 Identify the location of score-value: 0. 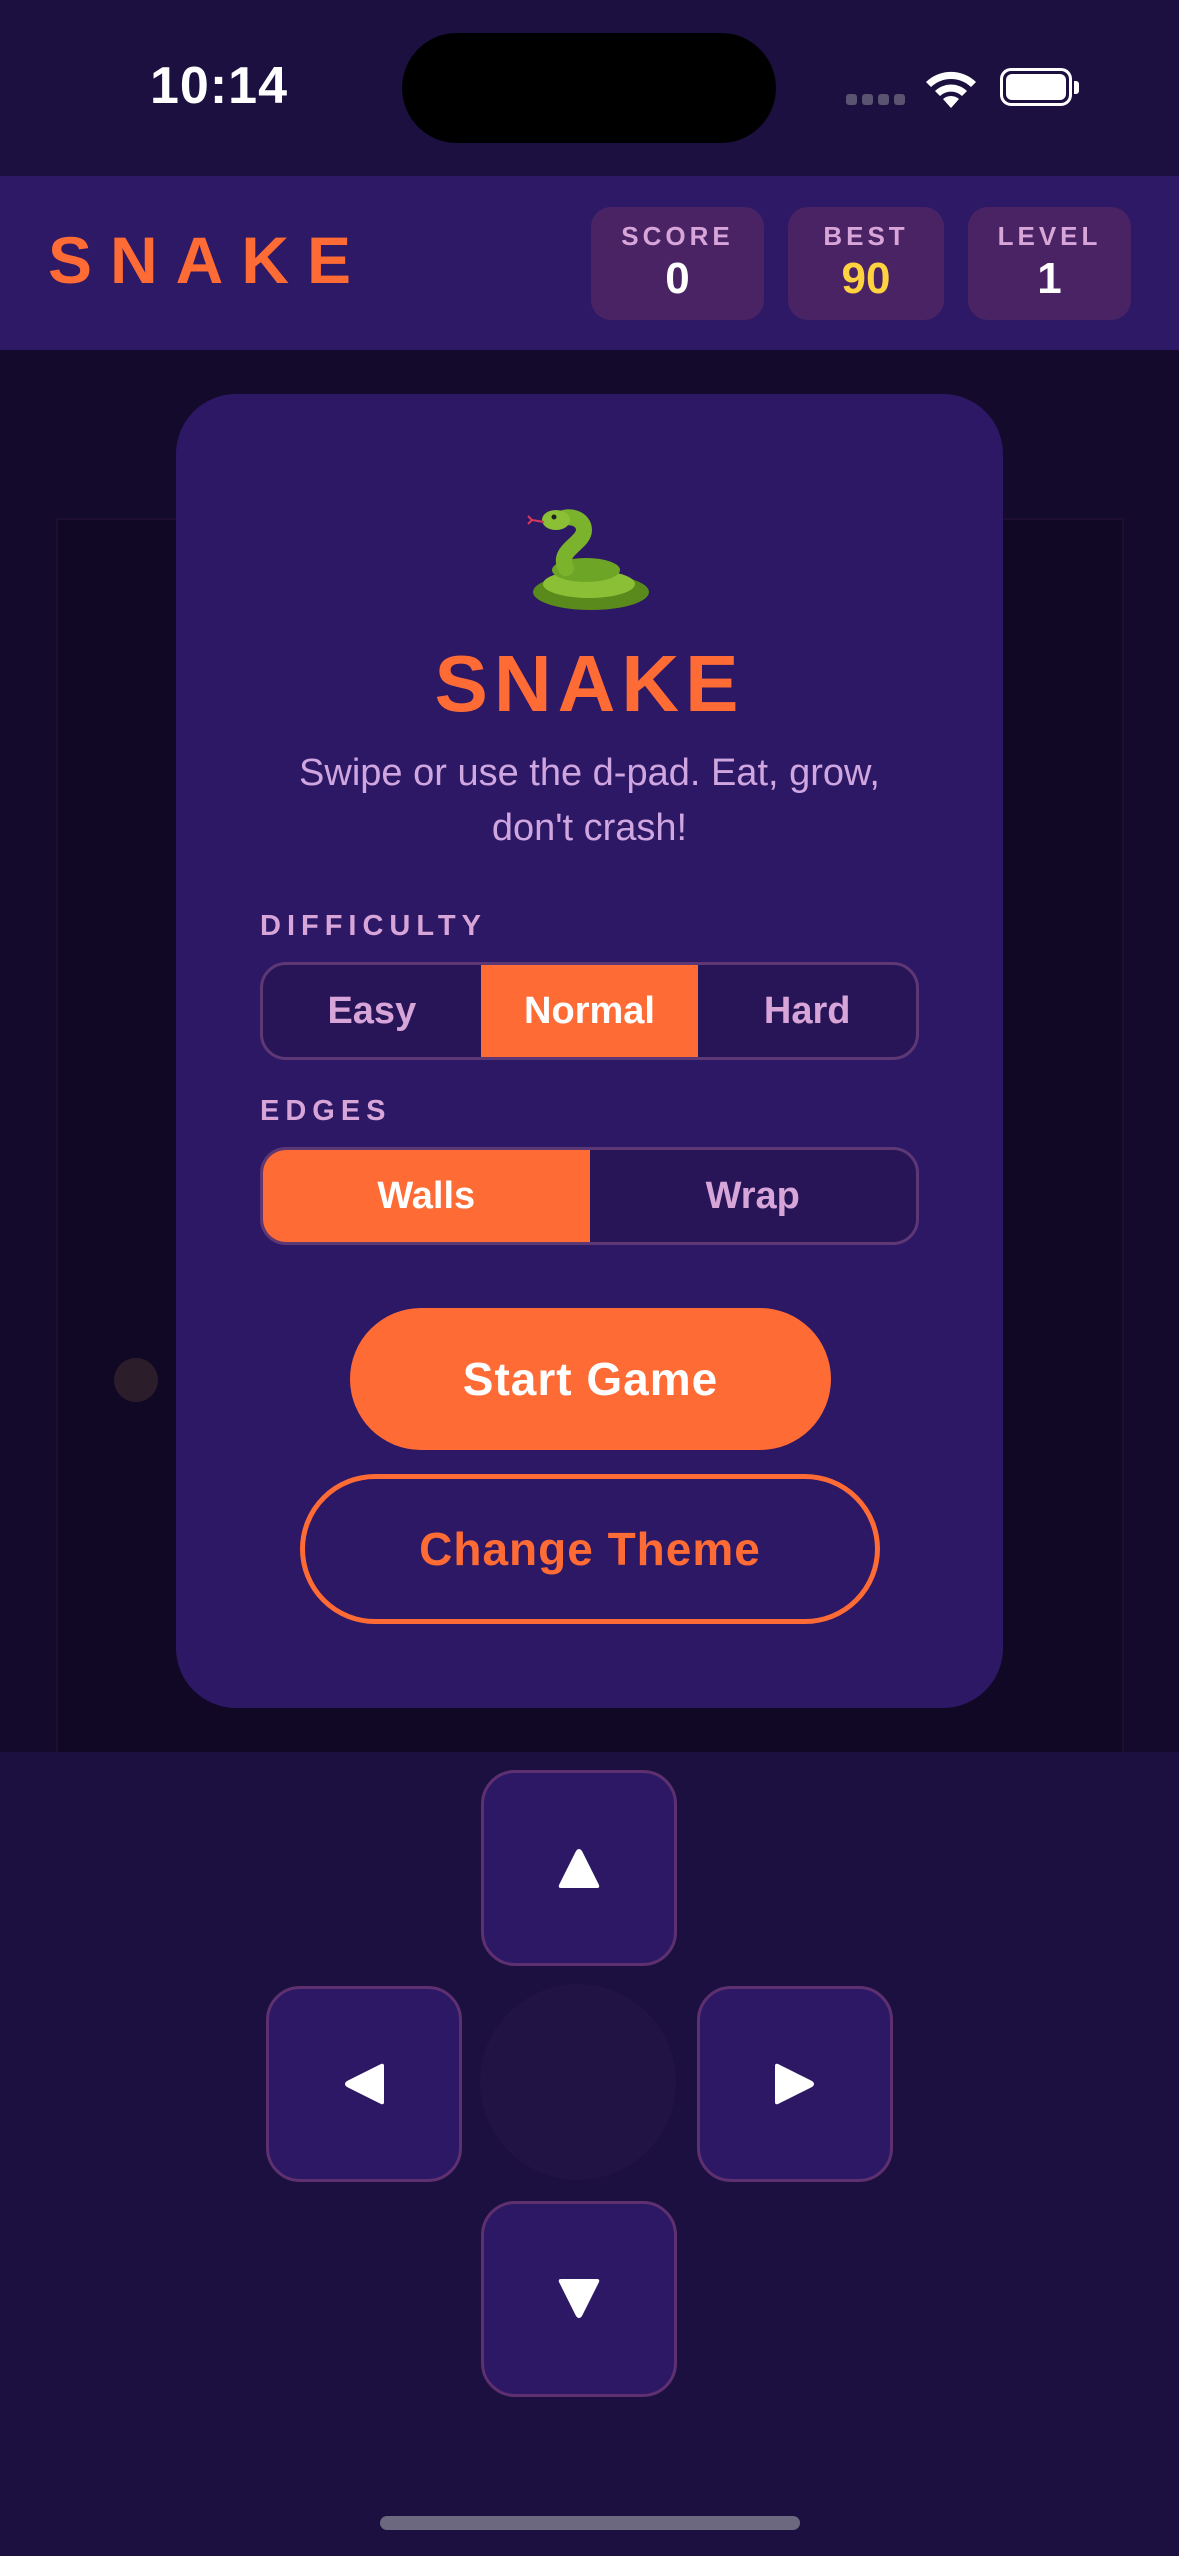
(677, 278).